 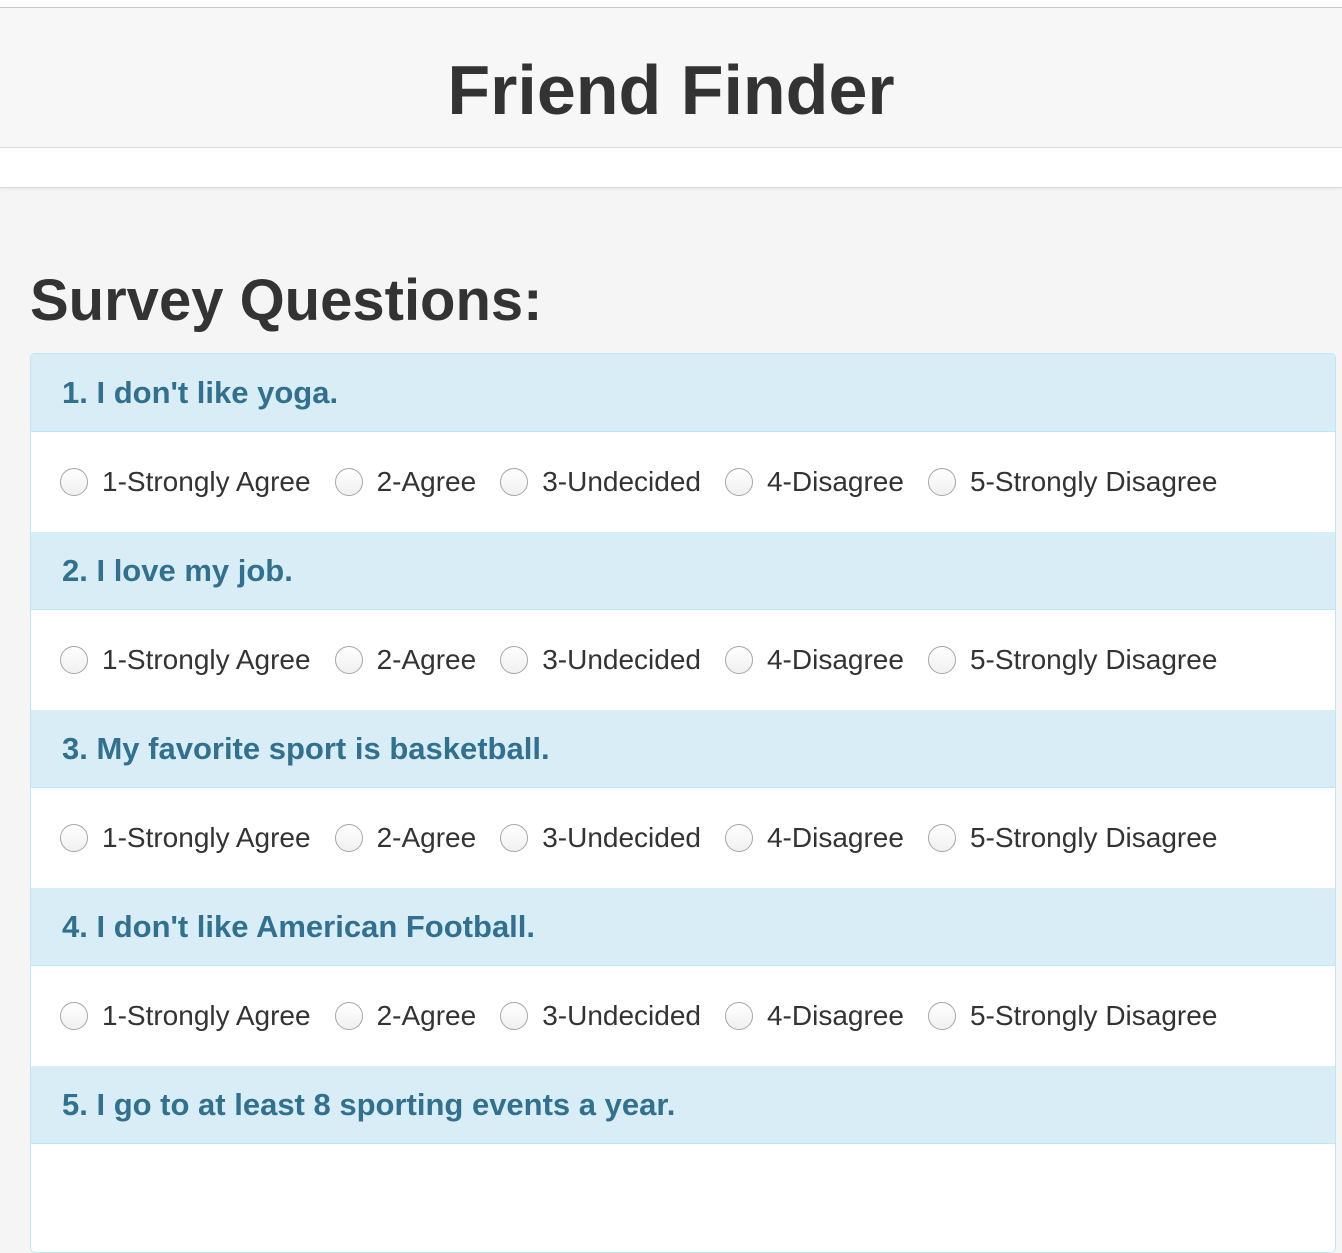 What do you see at coordinates (299, 926) in the screenshot?
I see `question-label: 4. I don't like American Football.` at bounding box center [299, 926].